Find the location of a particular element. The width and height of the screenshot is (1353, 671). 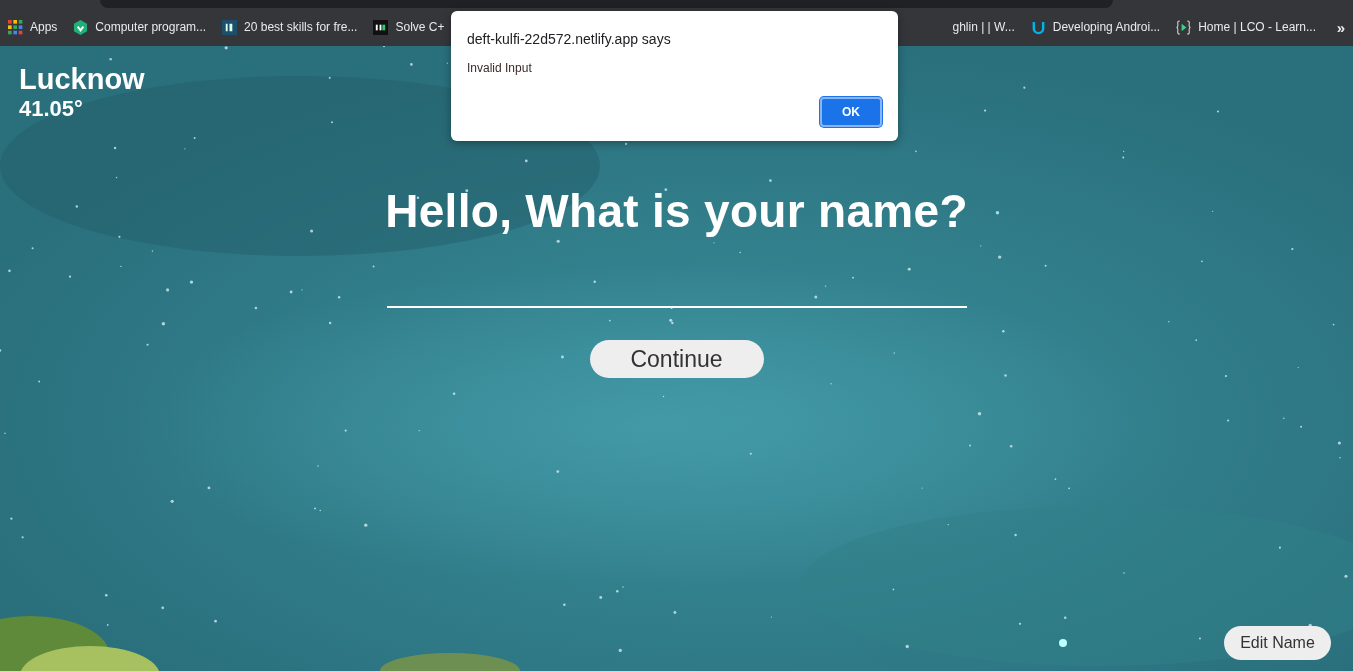

hexagon-logo-icon is located at coordinates (81, 27).